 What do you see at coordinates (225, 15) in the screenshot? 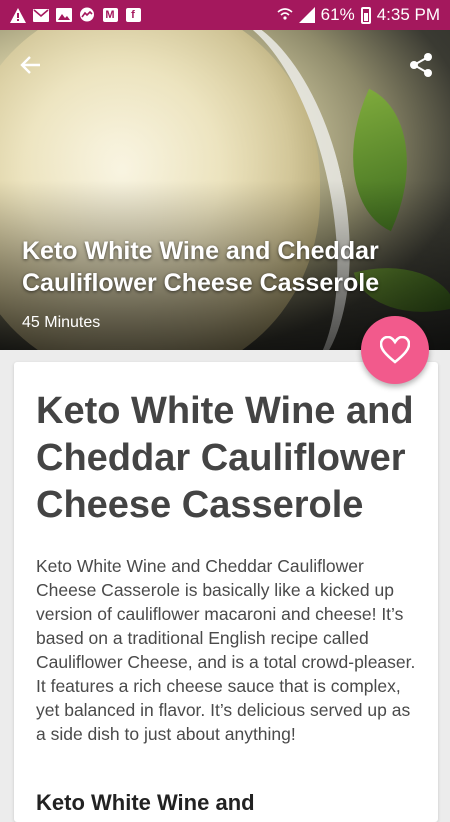
I see `status-bar: M f 61% 4:35 PM` at bounding box center [225, 15].